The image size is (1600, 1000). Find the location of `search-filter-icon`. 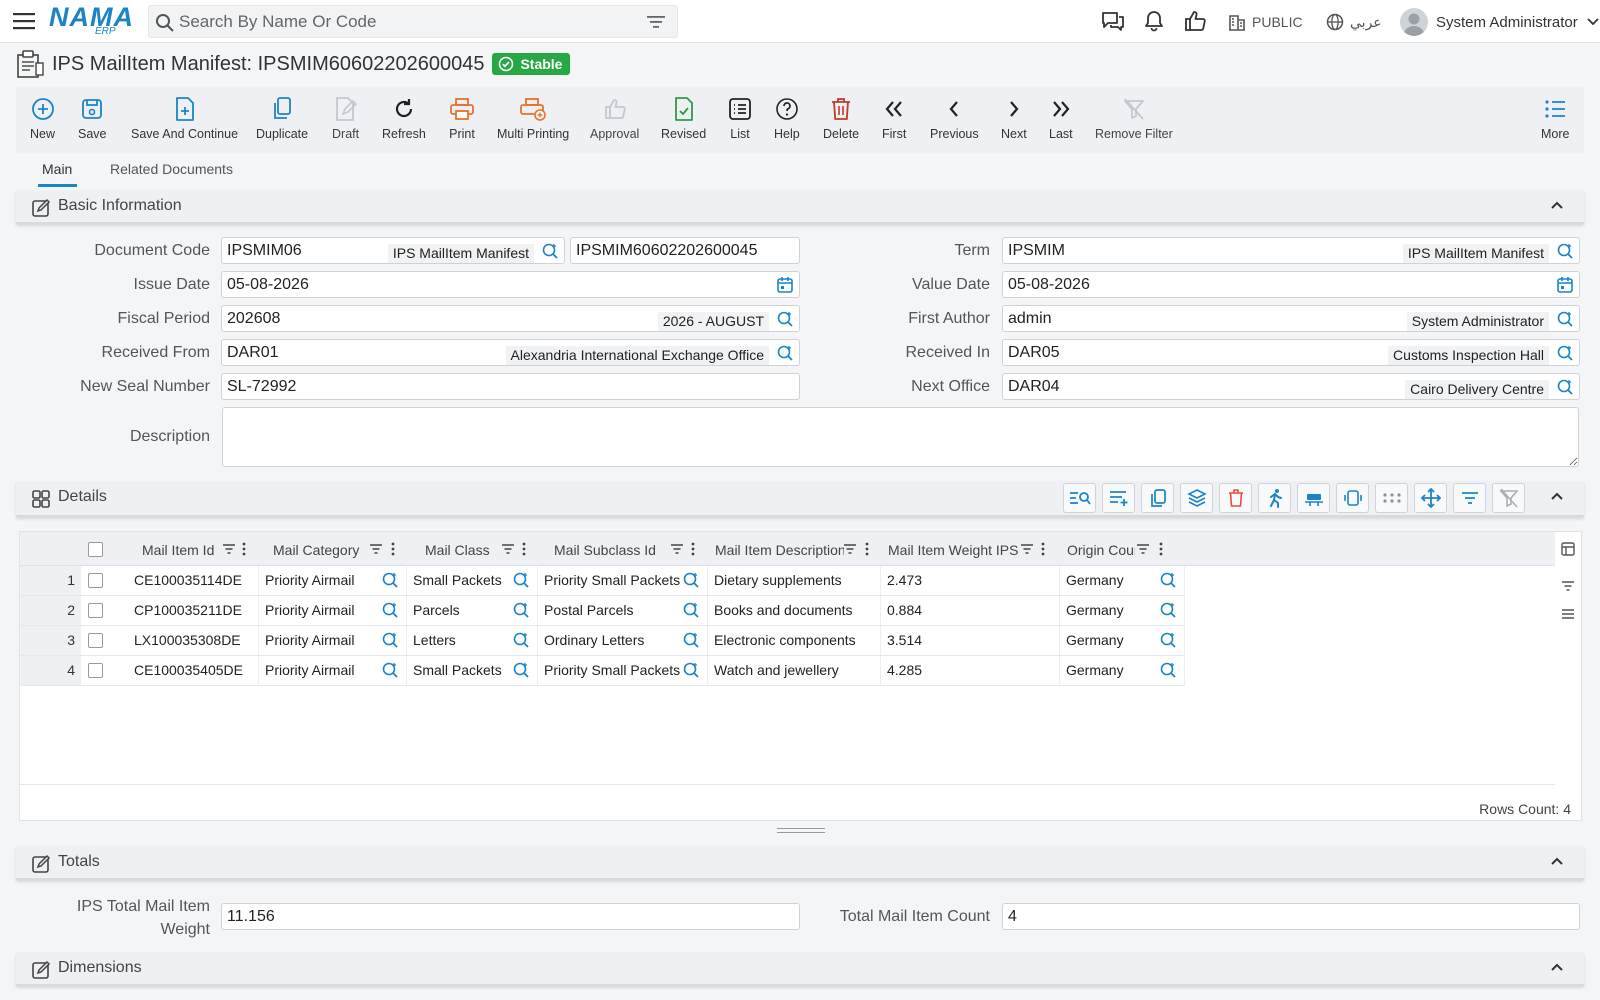

search-filter-icon is located at coordinates (656, 22).